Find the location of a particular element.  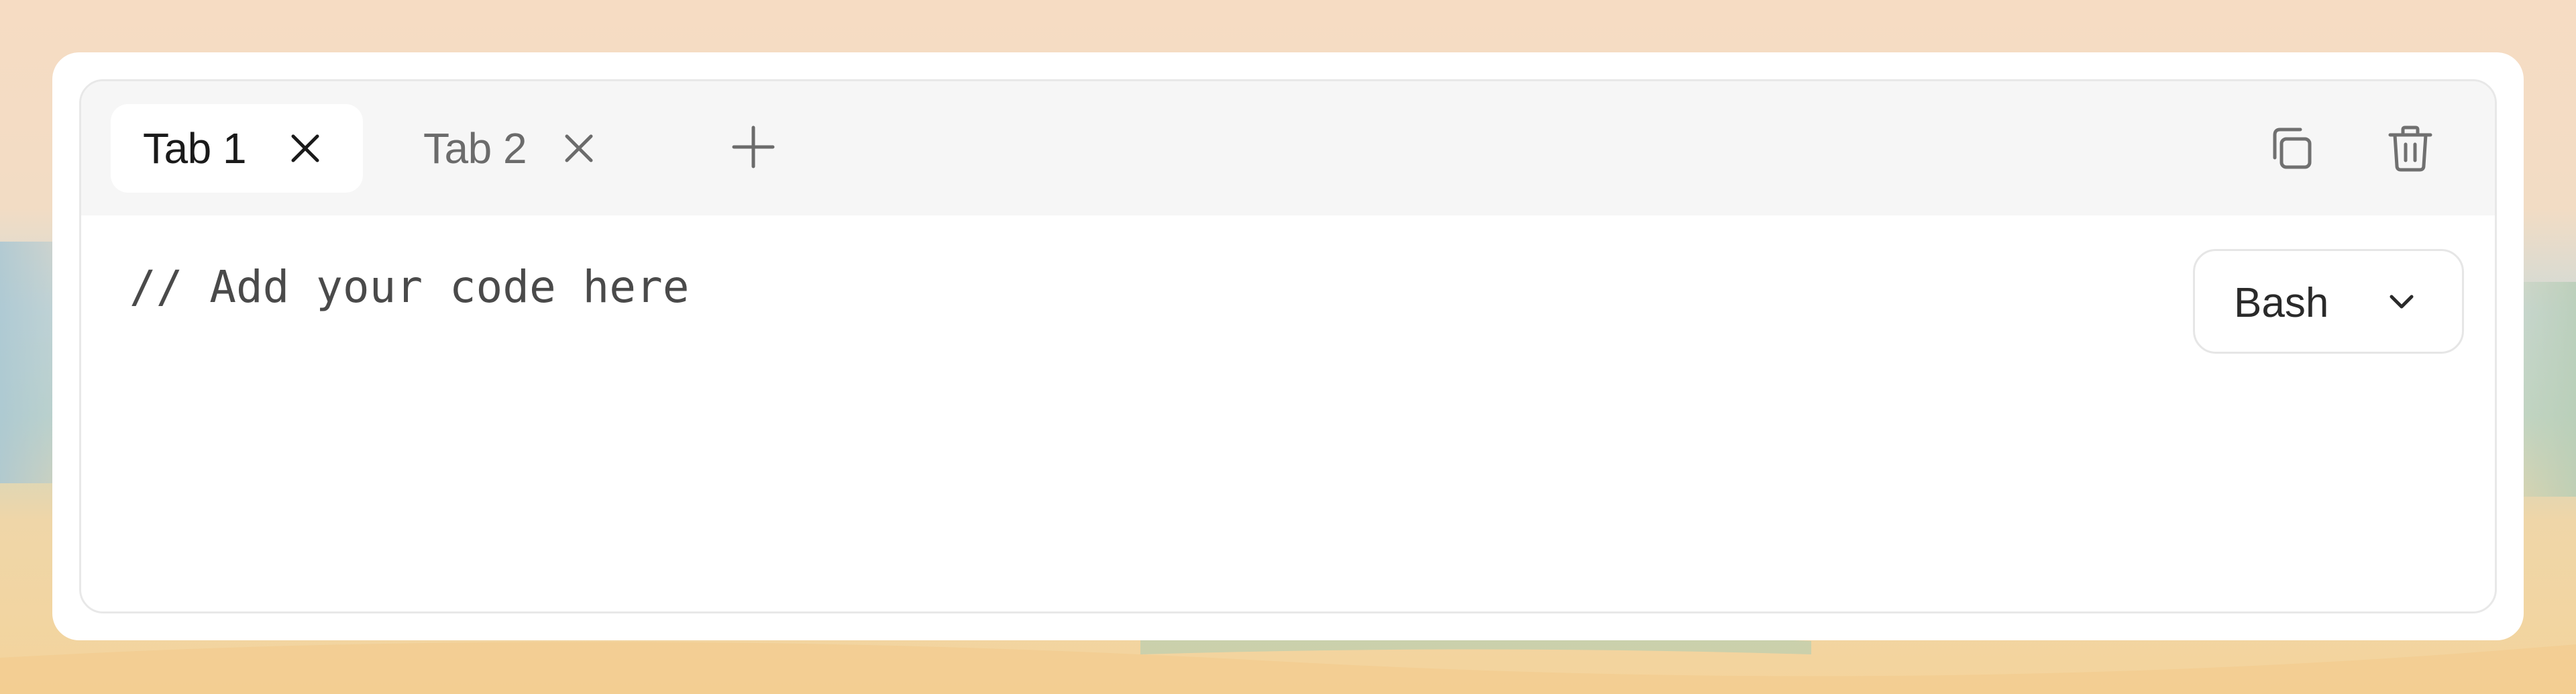

delete-button is located at coordinates (2410, 150).